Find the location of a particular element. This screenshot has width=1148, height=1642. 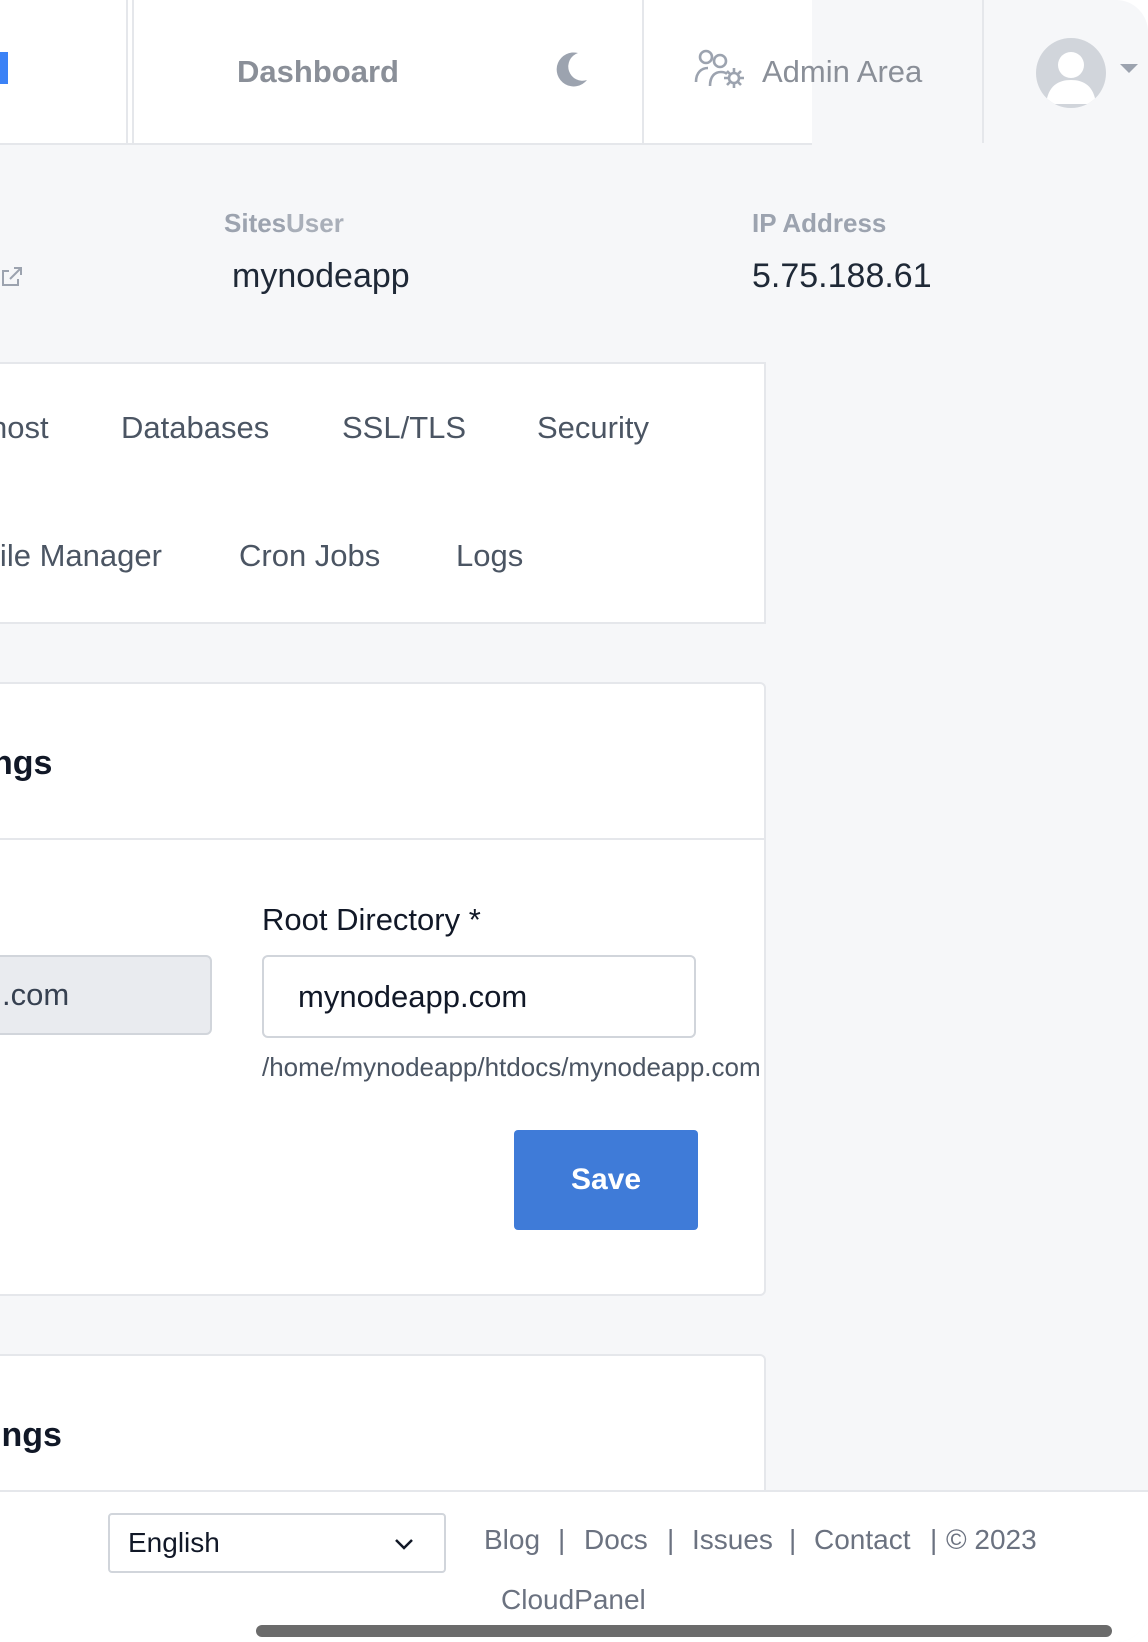

tab-logs: Logs is located at coordinates (489, 556).